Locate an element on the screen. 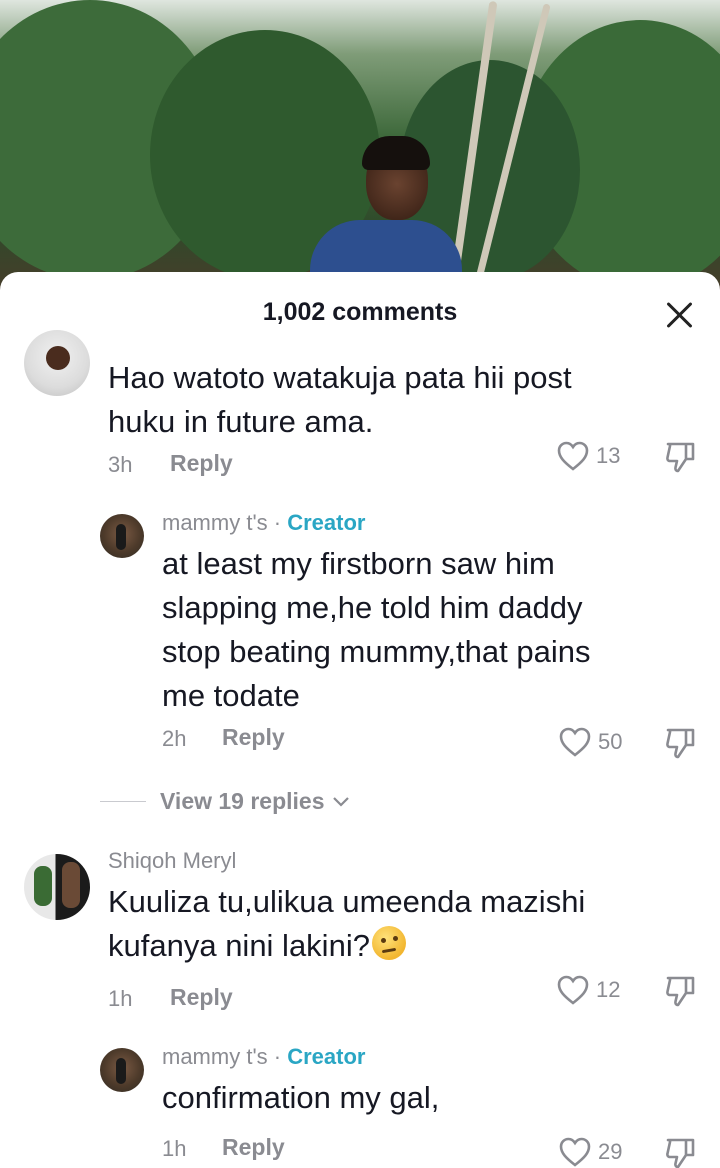  like-button: 50 is located at coordinates (590, 742).